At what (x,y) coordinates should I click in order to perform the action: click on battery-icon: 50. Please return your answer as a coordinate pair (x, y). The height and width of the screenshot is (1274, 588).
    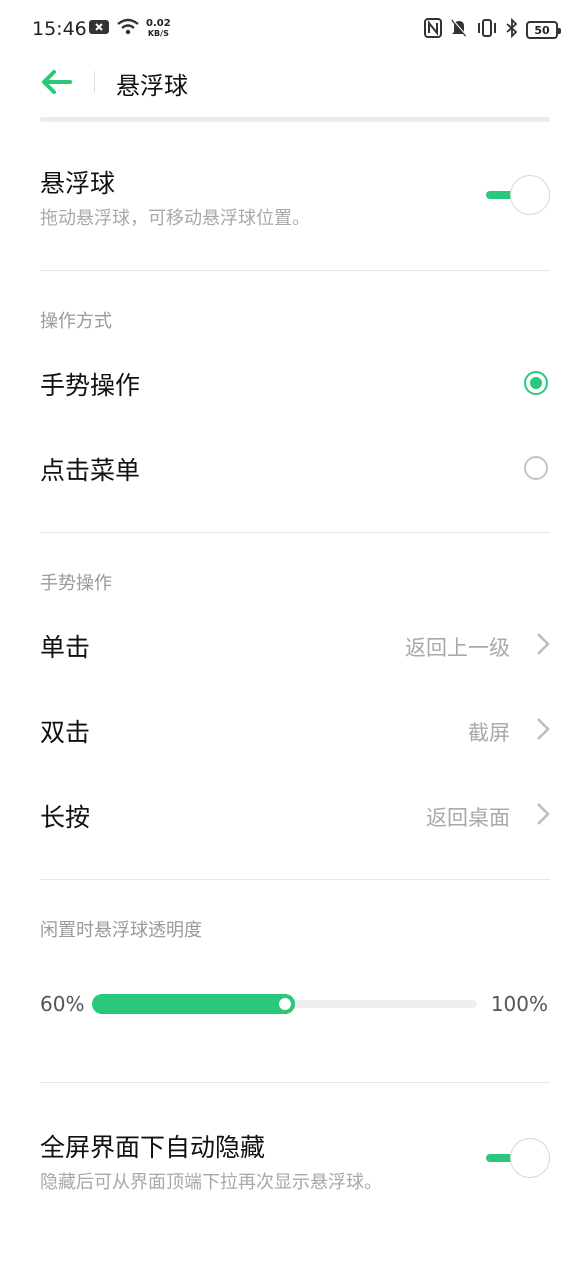
    Looking at the image, I should click on (543, 30).